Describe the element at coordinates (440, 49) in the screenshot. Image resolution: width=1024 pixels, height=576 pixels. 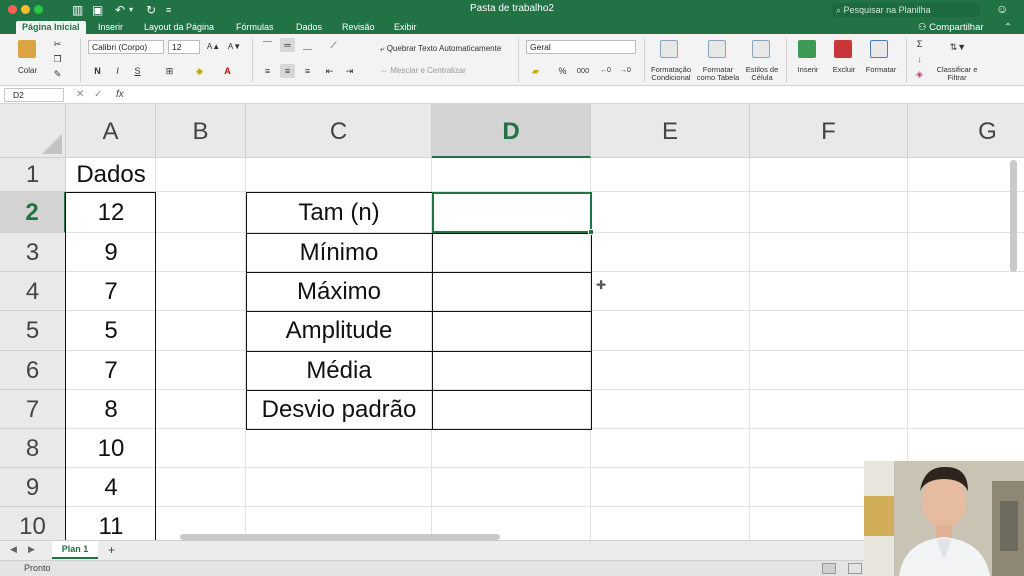
I see `wrap-text-button: ⤶ Quebrar Texto Automaticamente` at that location.